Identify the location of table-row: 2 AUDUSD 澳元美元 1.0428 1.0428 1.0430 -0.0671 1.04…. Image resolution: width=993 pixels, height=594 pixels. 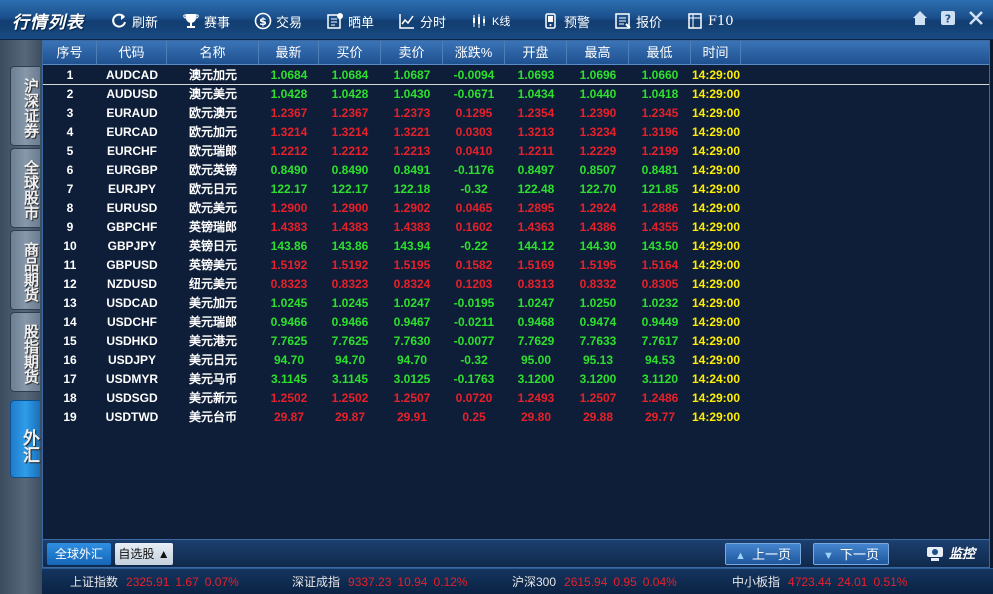
(516, 94).